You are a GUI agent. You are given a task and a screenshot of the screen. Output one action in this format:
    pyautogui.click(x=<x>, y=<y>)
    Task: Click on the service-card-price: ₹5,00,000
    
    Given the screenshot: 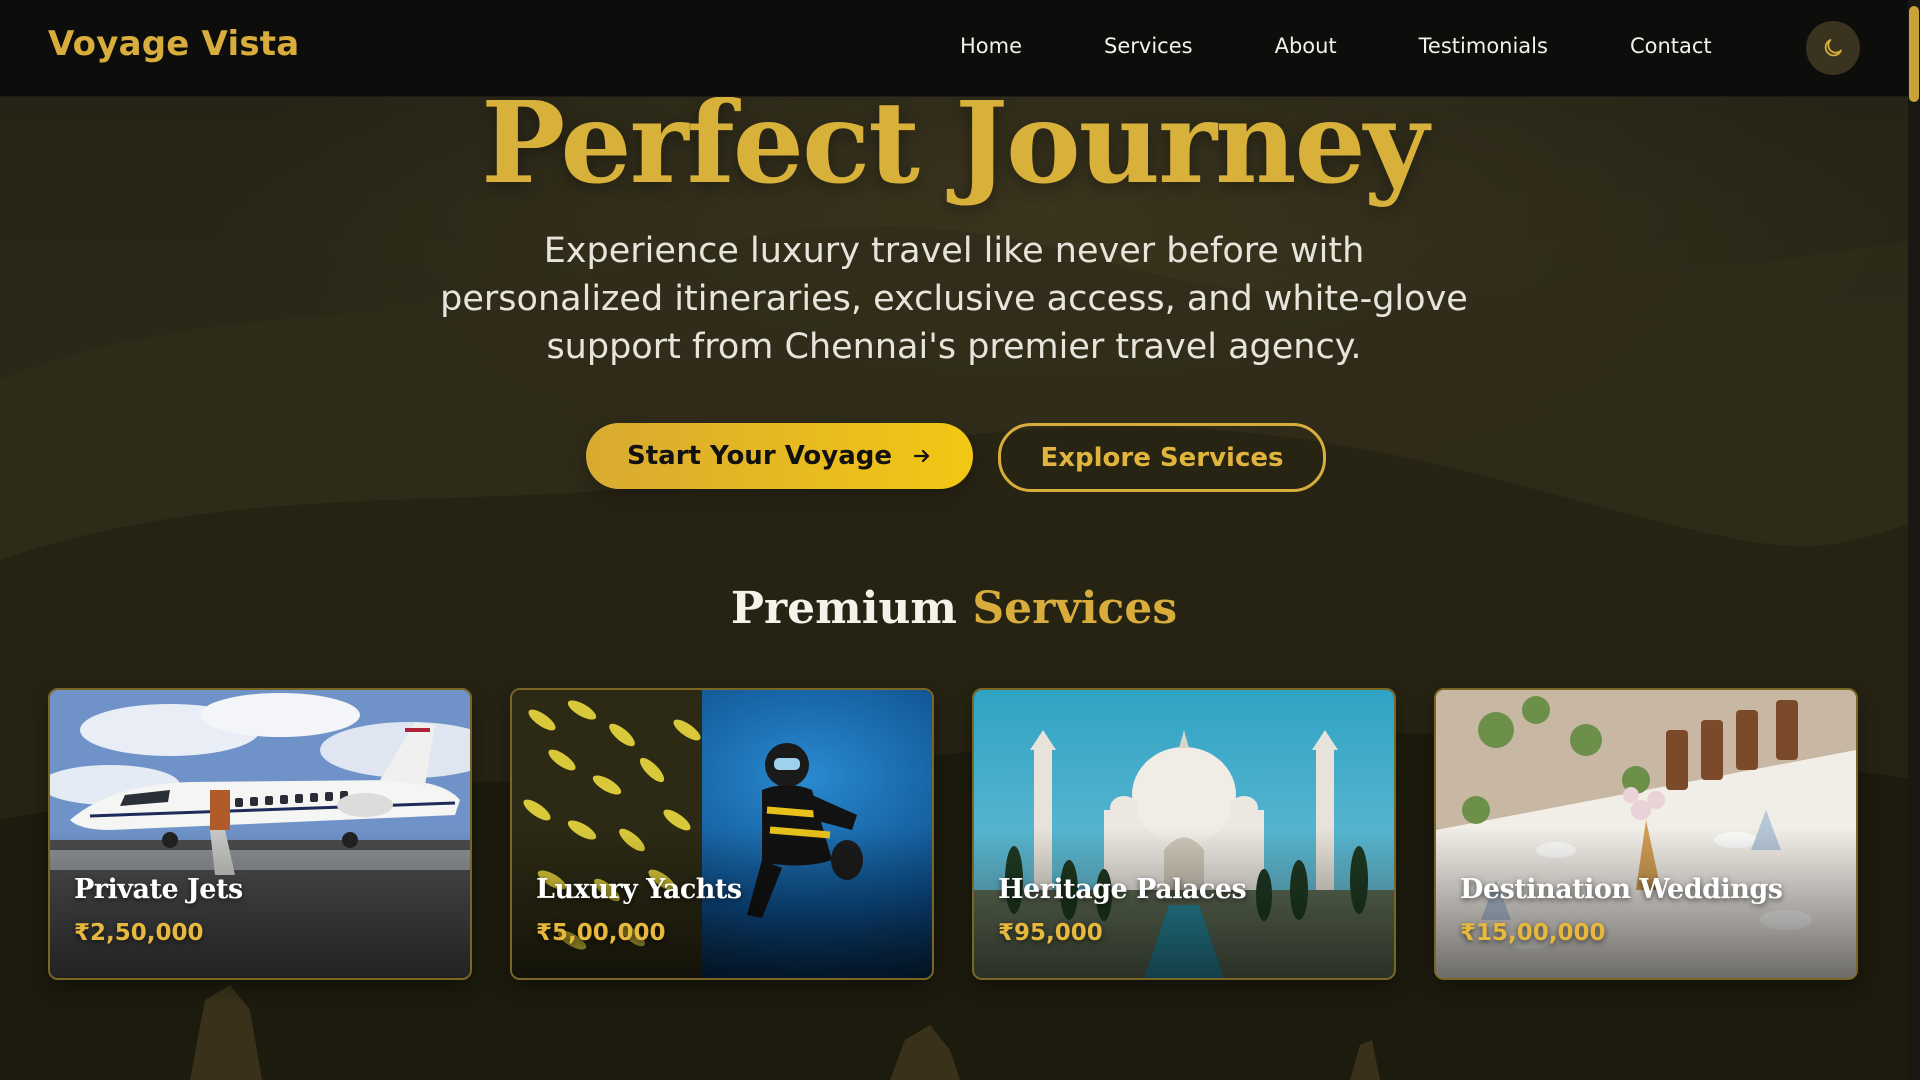 What is the action you would take?
    pyautogui.click(x=601, y=933)
    